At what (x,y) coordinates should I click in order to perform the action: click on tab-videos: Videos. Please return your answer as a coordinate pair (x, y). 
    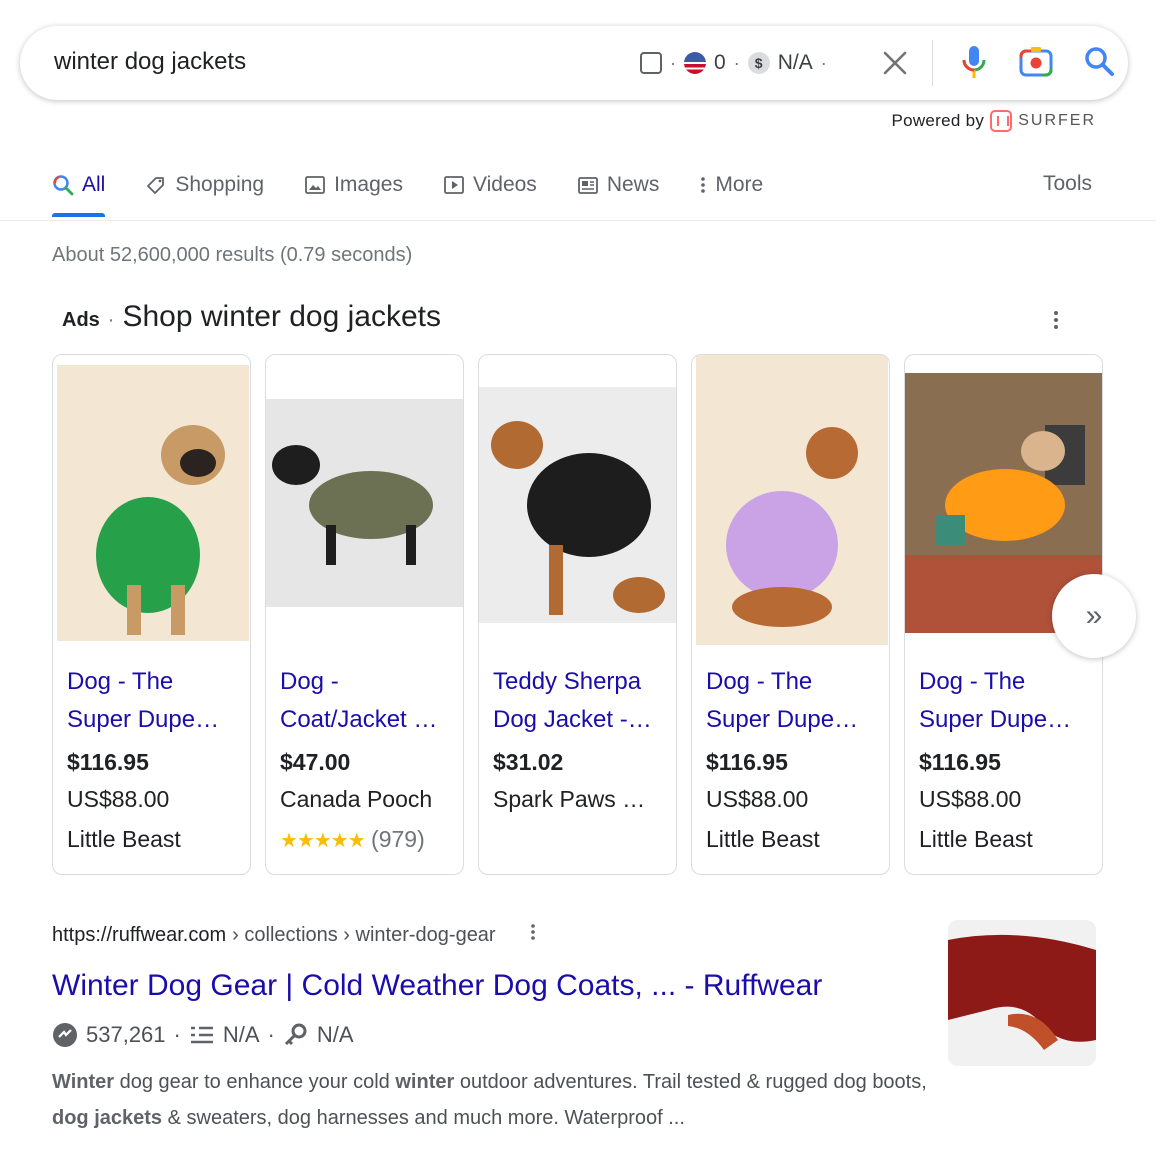
    Looking at the image, I should click on (490, 185).